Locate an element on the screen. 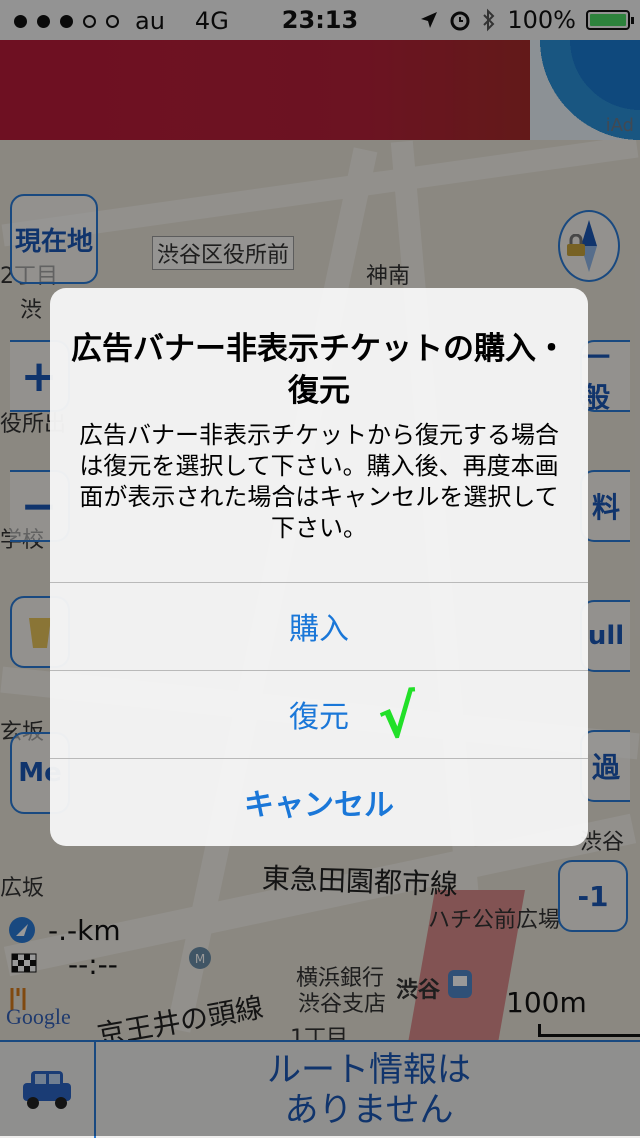 This screenshot has width=640, height=1138. restore-button-label: 復元 is located at coordinates (319, 717).